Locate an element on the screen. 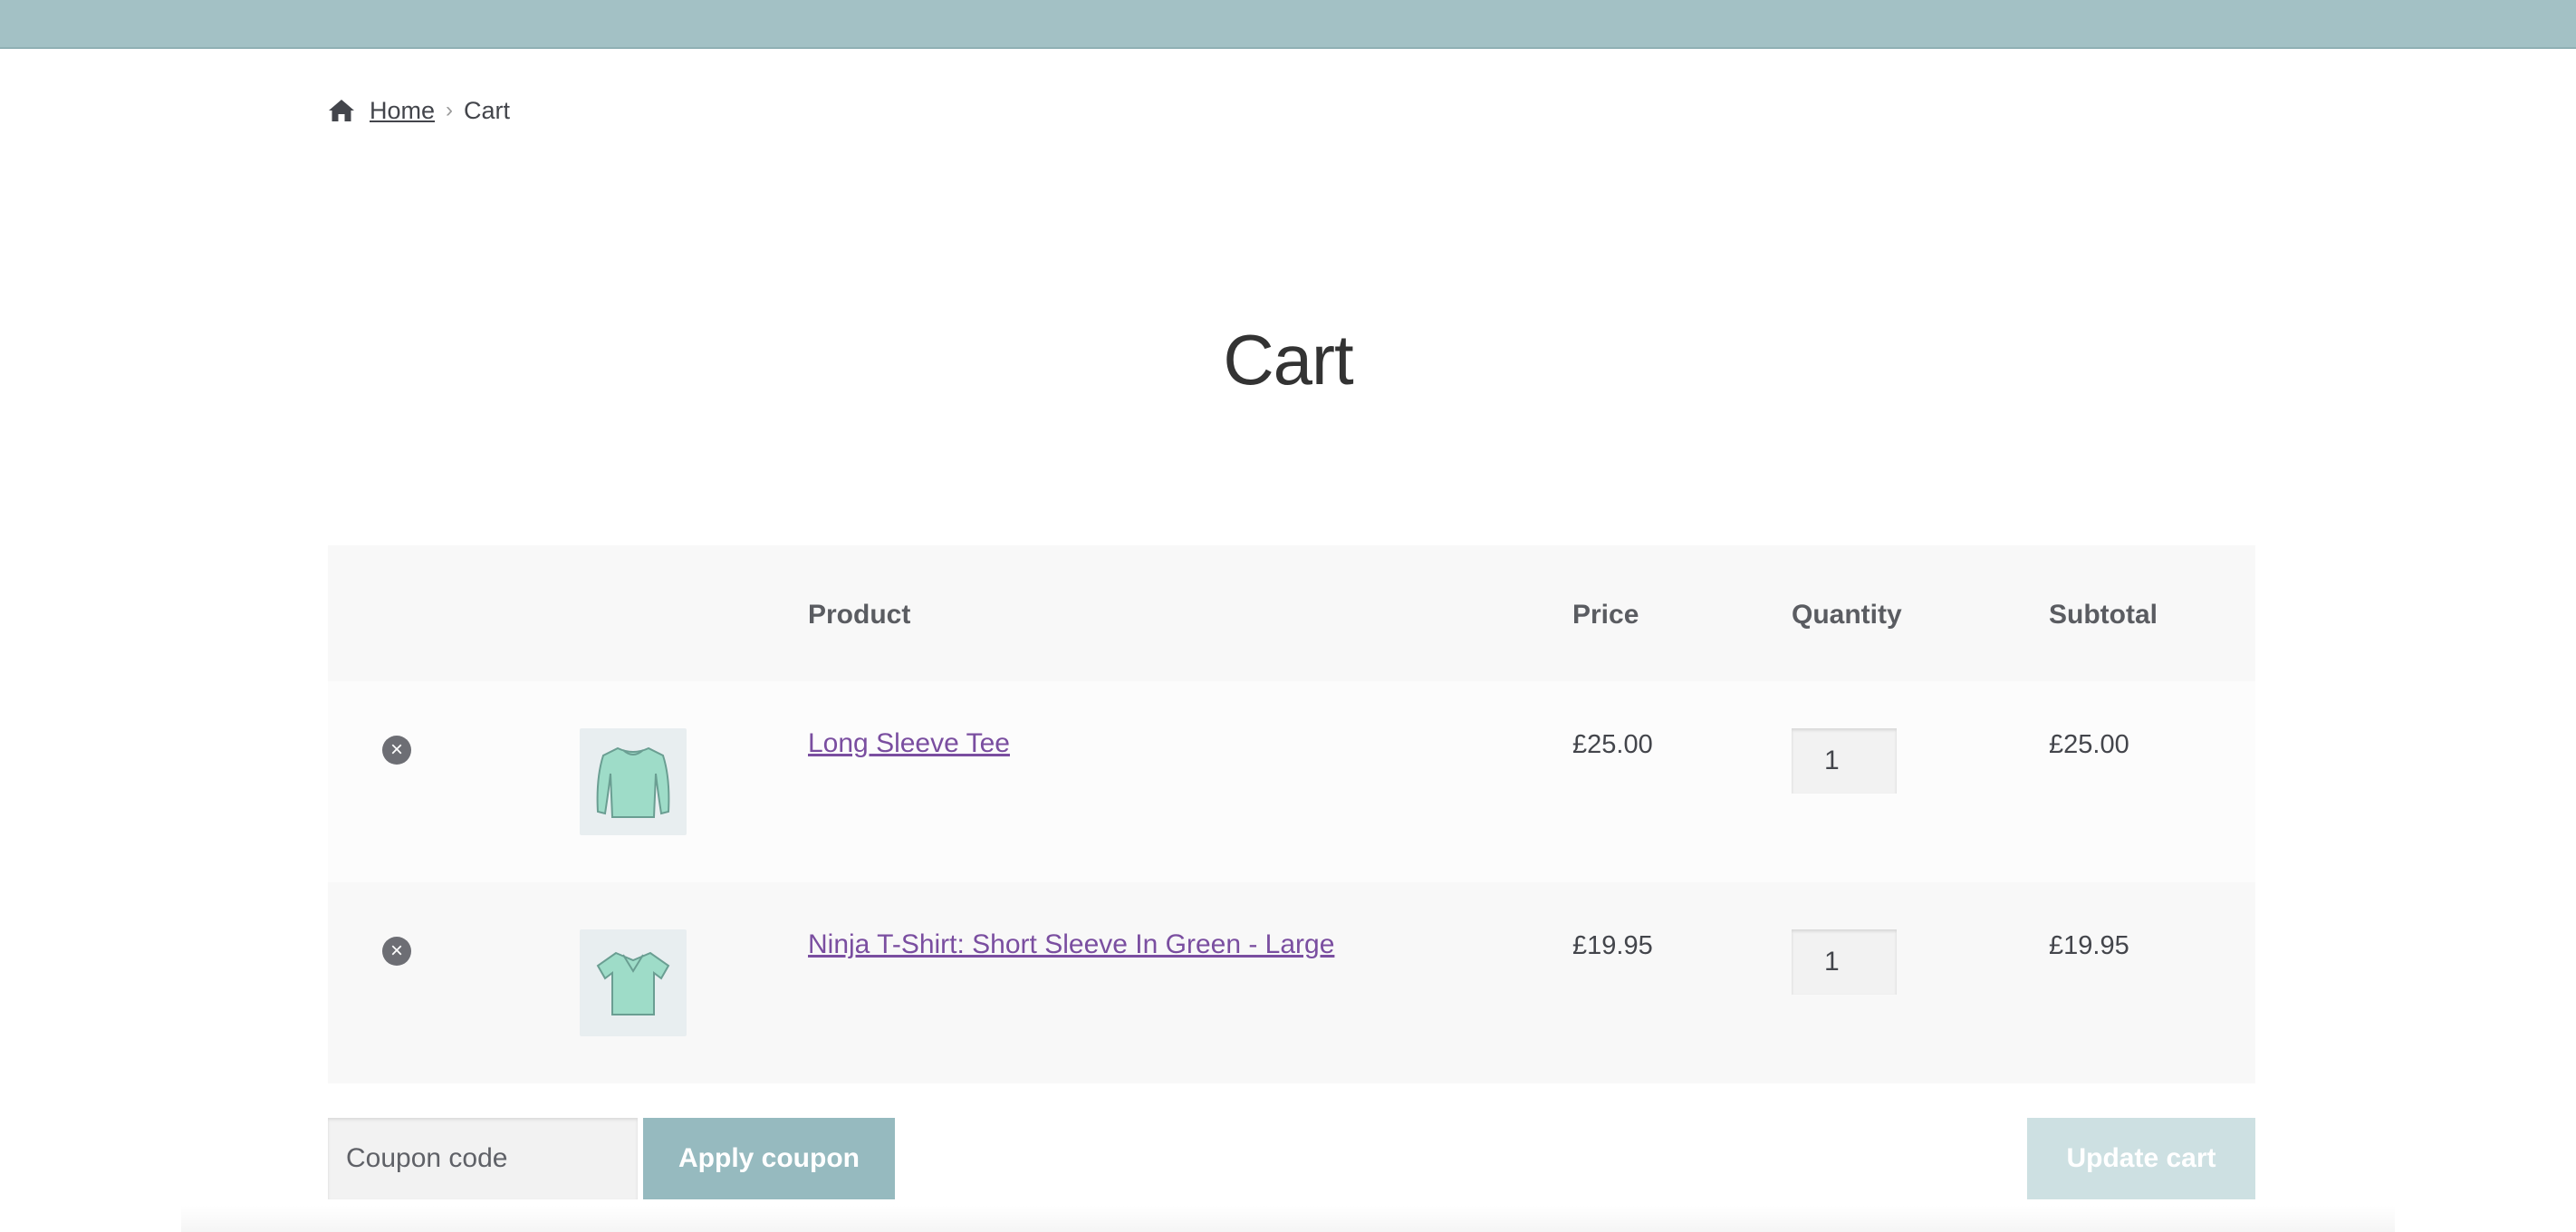  product-link: Long Sleeve Tee is located at coordinates (909, 744).